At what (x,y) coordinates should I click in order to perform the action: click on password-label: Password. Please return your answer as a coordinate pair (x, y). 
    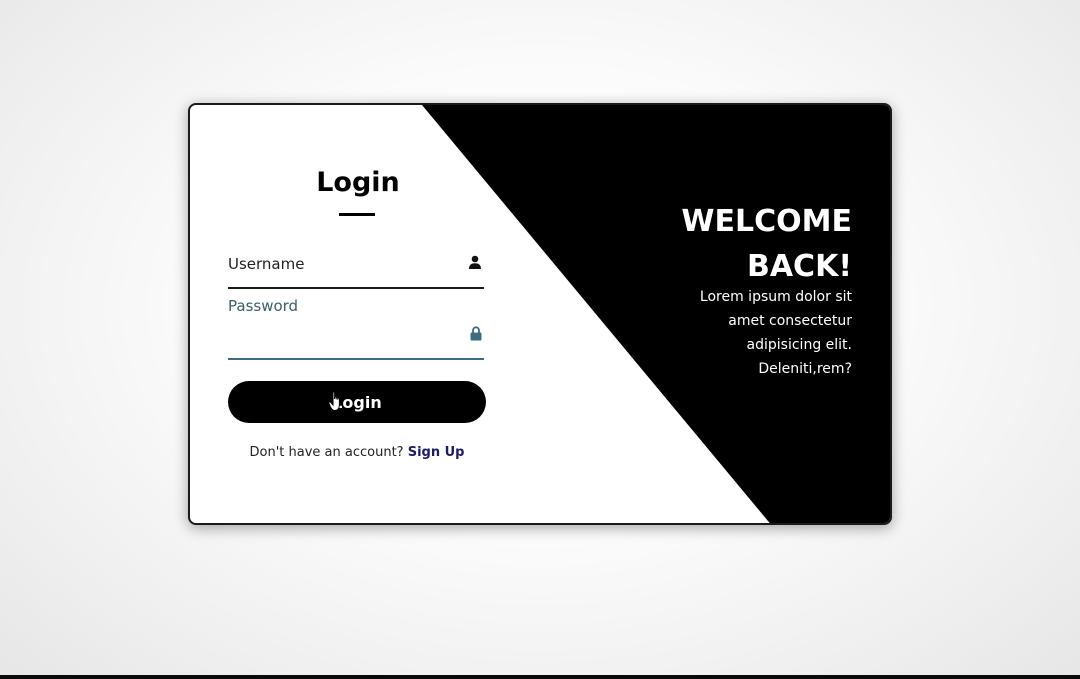
    Looking at the image, I should click on (263, 306).